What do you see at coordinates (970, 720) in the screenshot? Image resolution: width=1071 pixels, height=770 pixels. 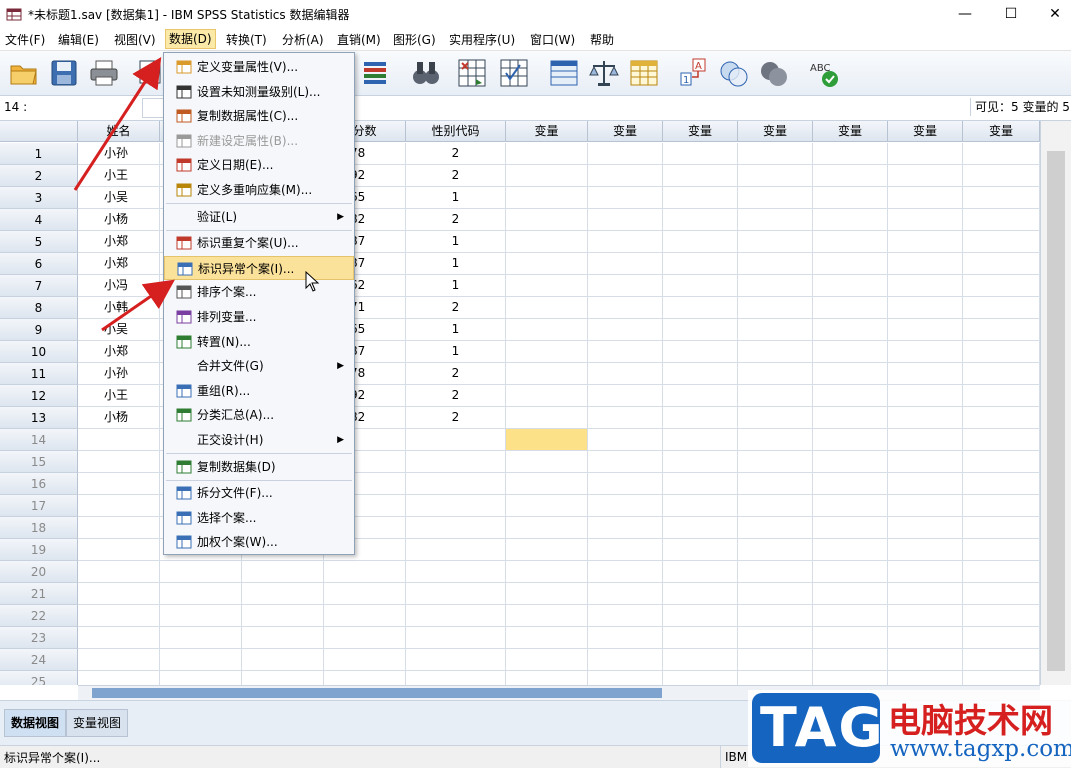 I see `watermark-site-name: 电脑技术网` at bounding box center [970, 720].